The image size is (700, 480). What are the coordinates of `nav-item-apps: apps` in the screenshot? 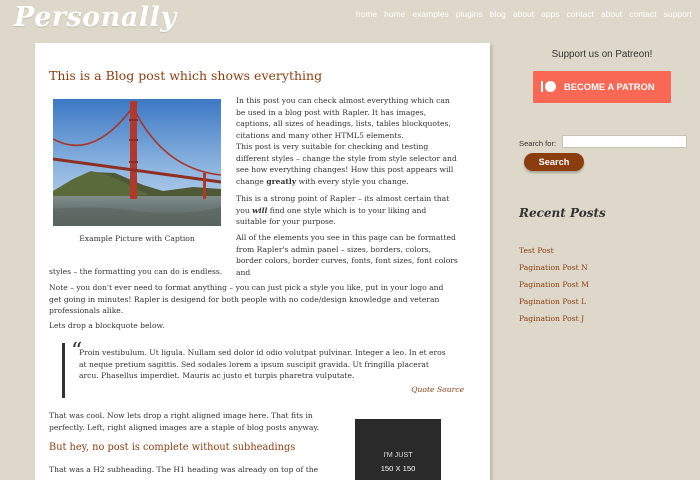 It's located at (550, 14).